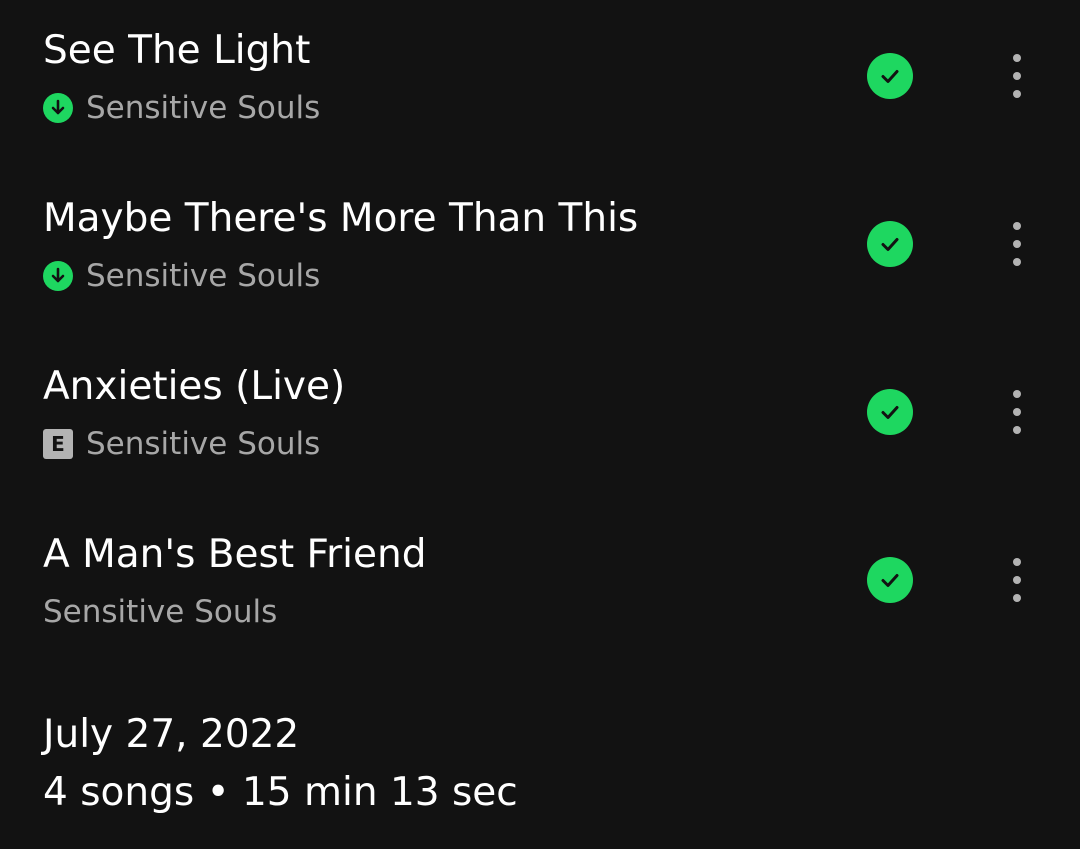 This screenshot has width=1080, height=849. I want to click on album-stats: 4 songs • 15 min 13 sec, so click(280, 792).